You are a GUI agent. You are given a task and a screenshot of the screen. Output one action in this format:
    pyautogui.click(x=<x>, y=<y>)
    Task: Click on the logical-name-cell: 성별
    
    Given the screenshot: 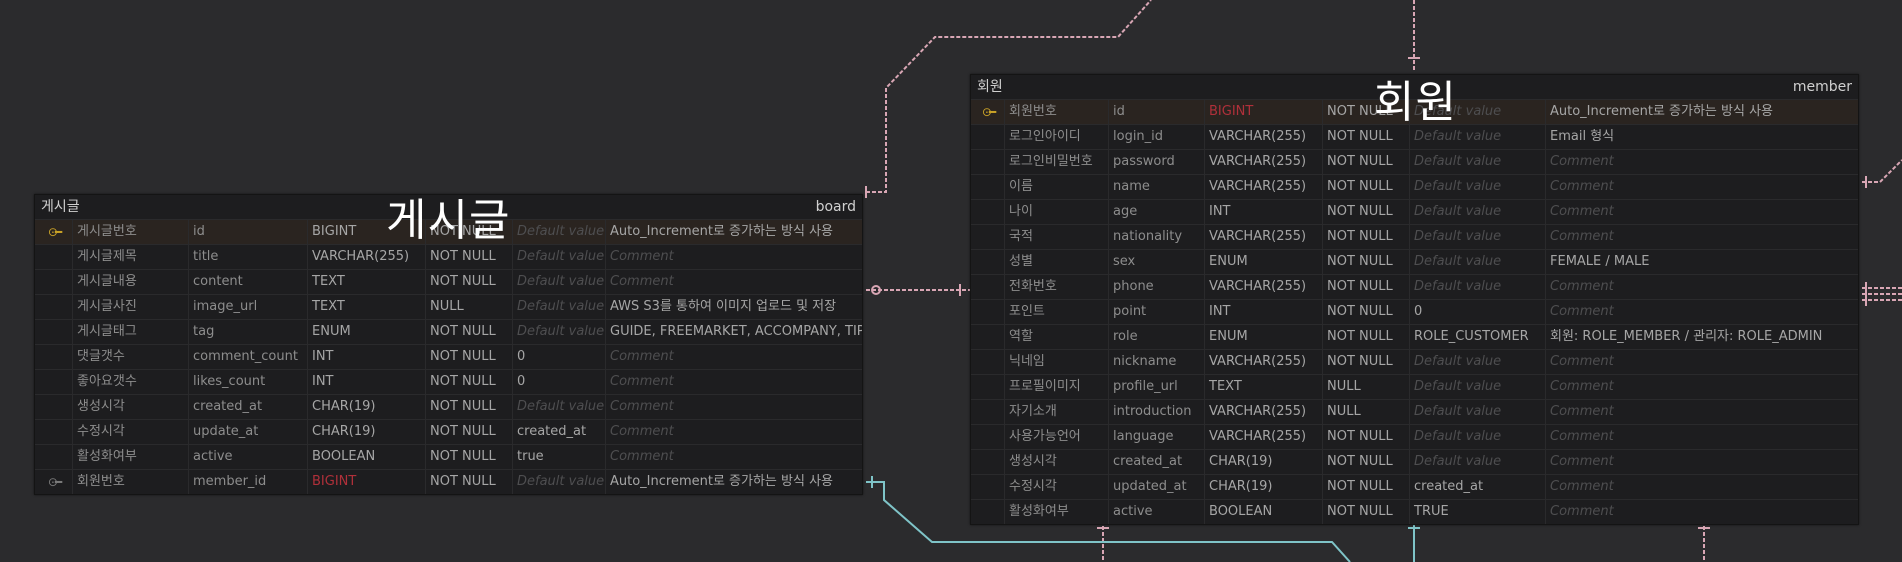 What is the action you would take?
    pyautogui.click(x=1057, y=262)
    